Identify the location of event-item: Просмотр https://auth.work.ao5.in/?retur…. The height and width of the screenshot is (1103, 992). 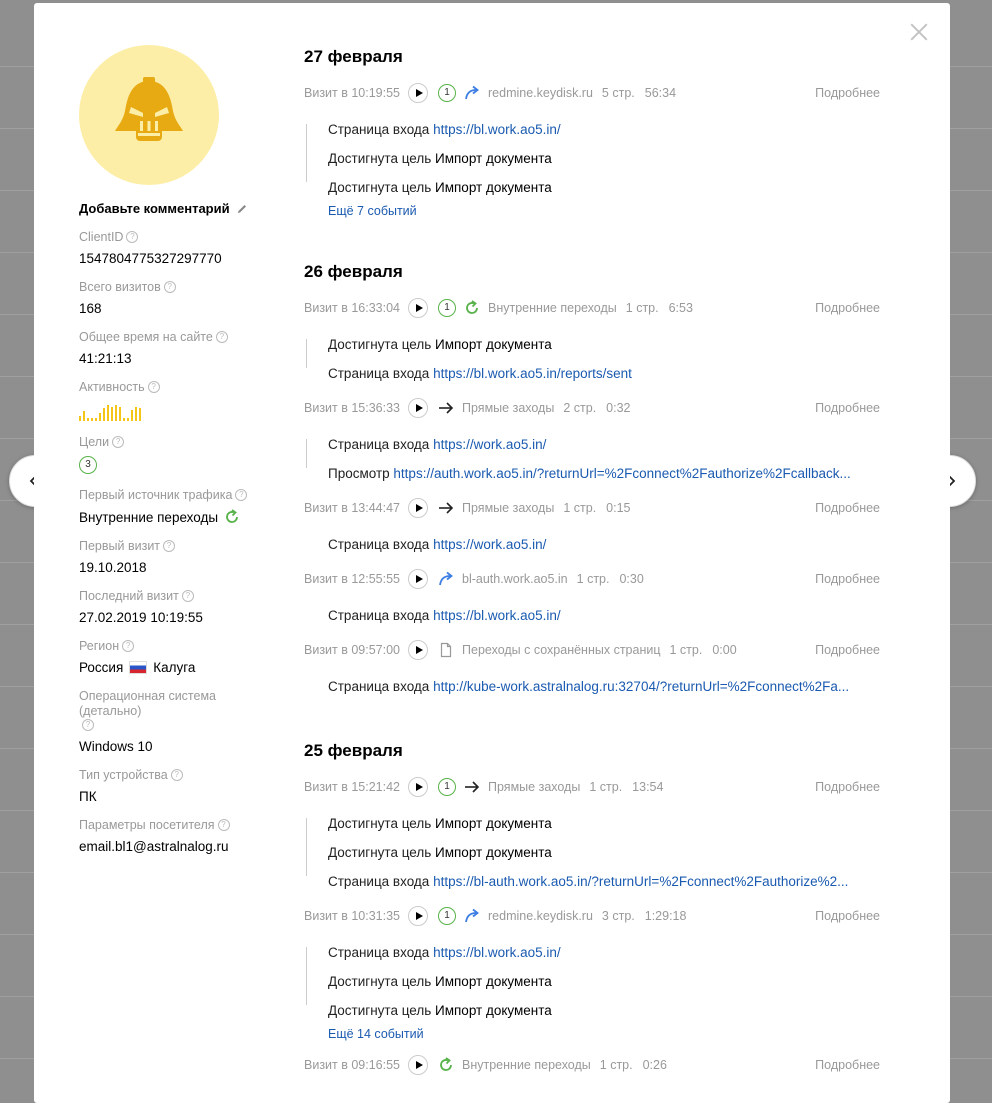
(604, 473).